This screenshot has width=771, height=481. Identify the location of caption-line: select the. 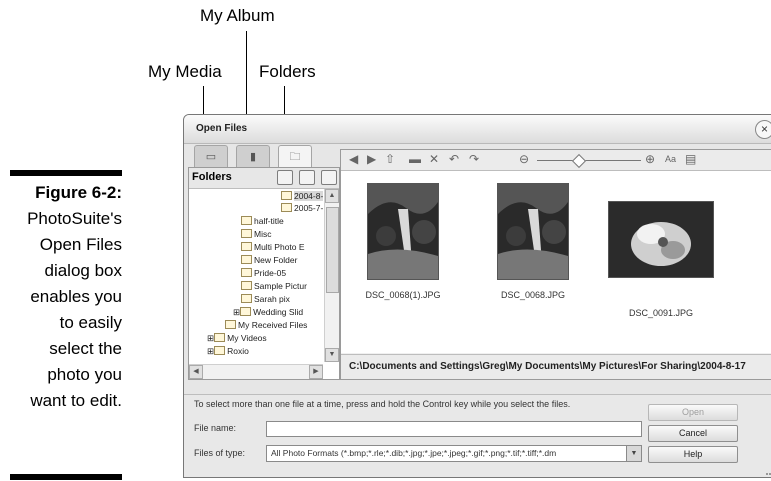
(85, 348).